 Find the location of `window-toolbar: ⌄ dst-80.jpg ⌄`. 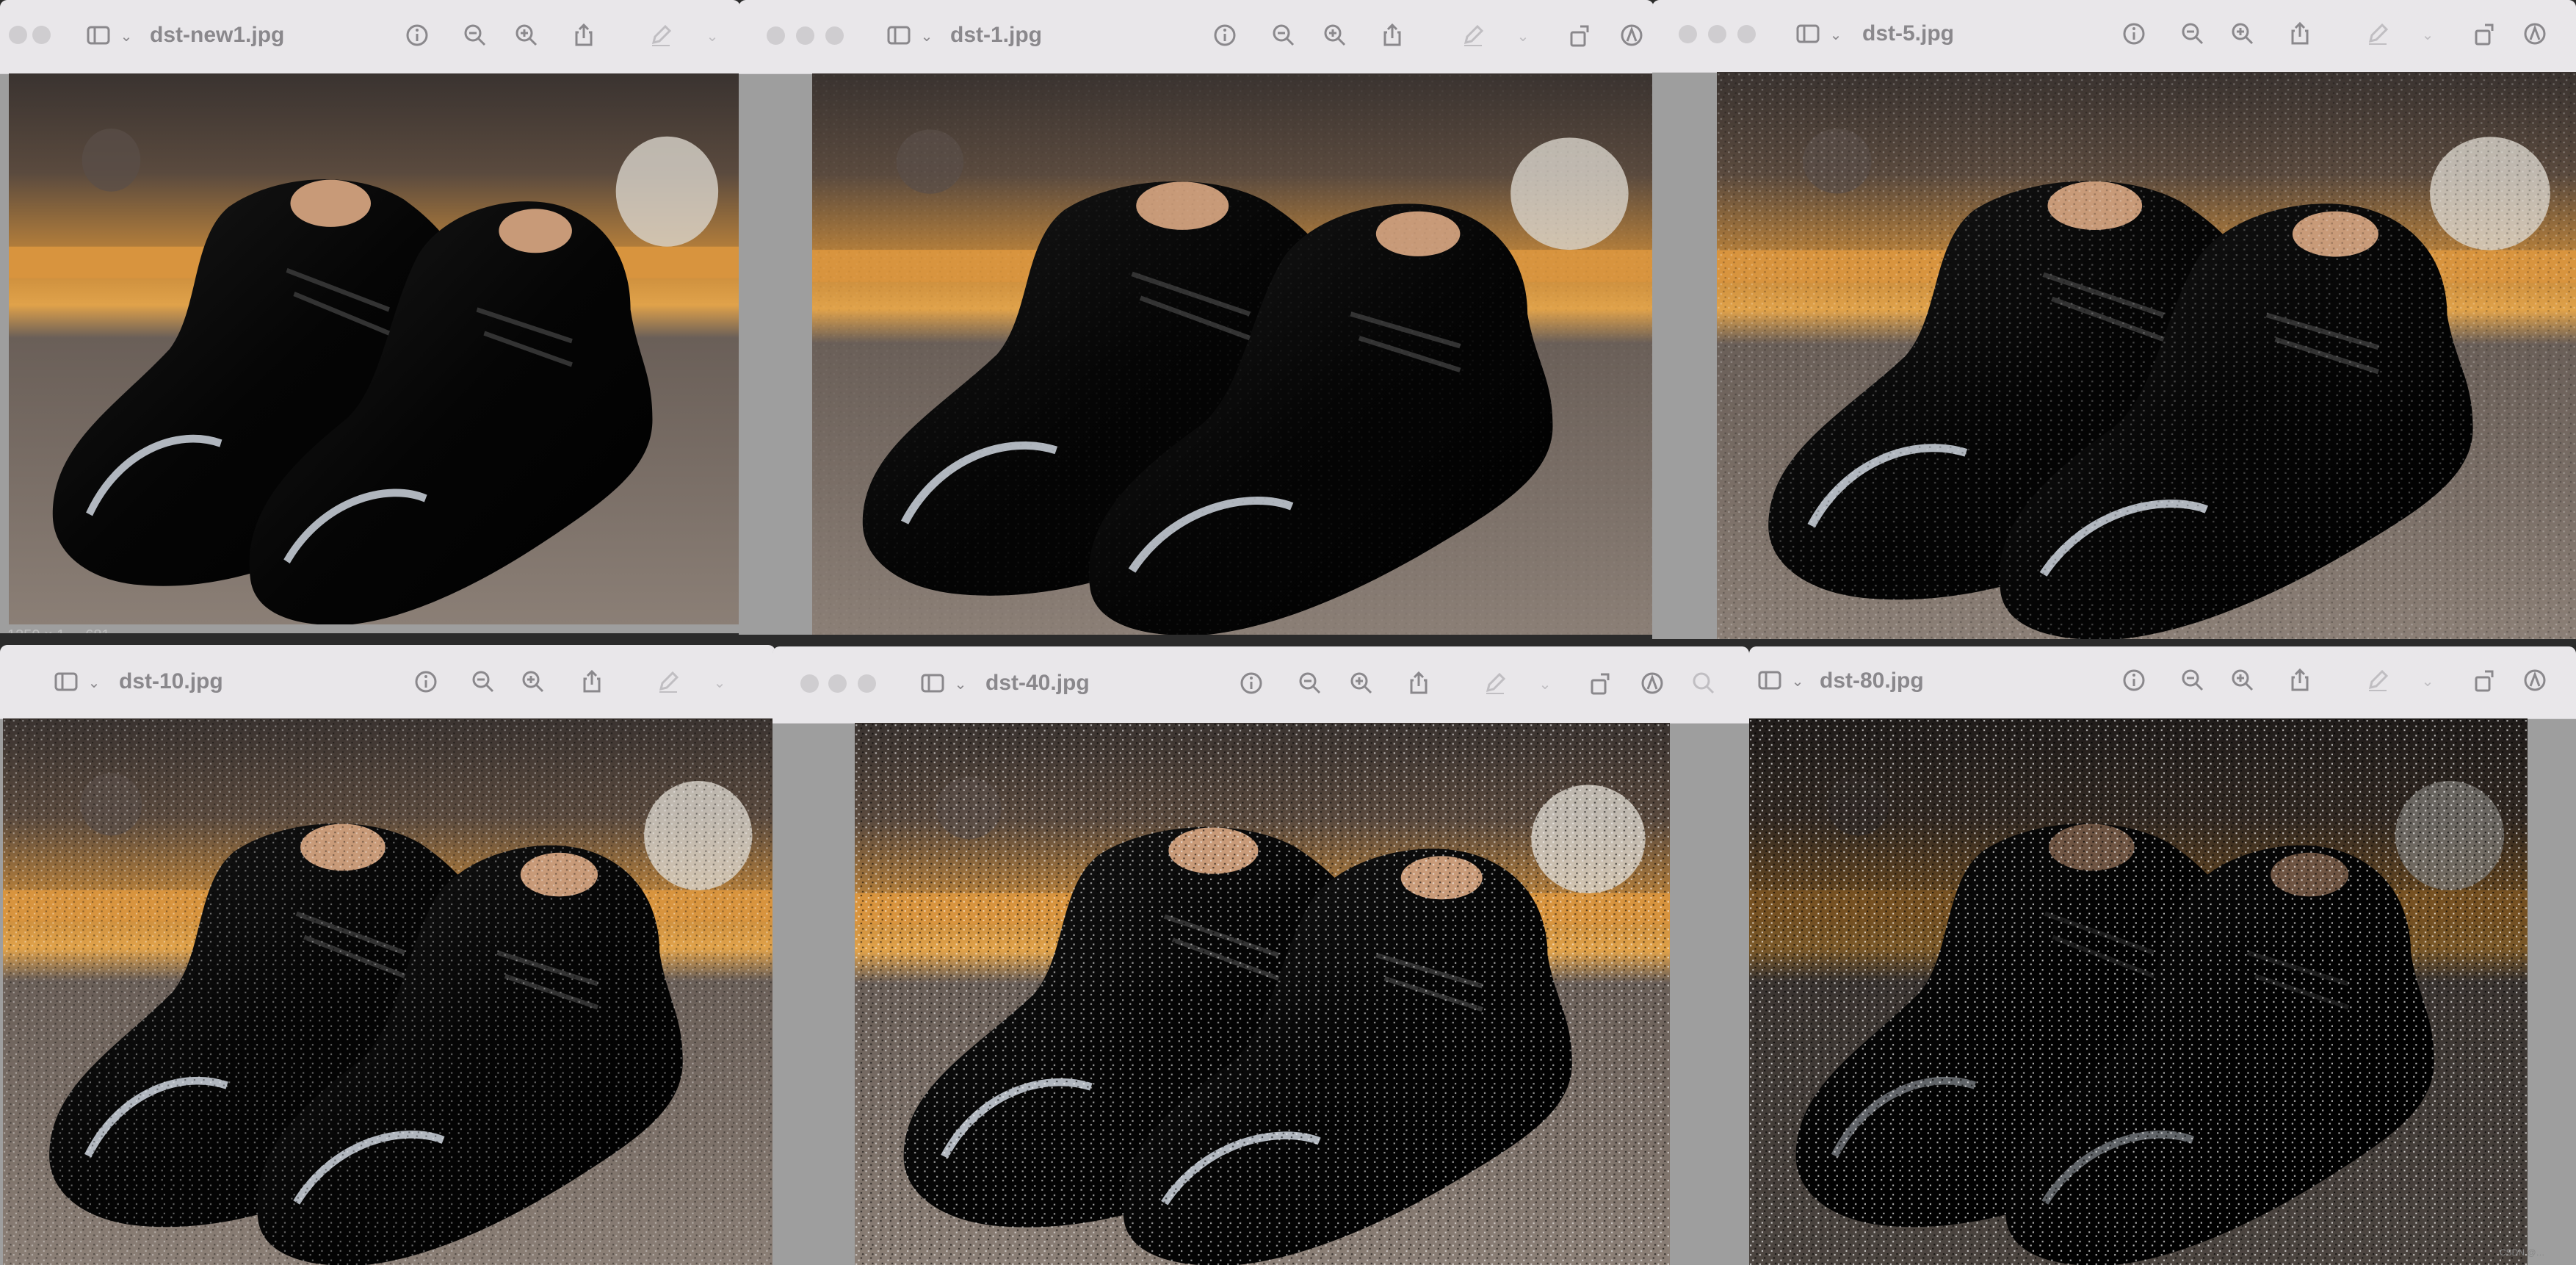

window-toolbar: ⌄ dst-80.jpg ⌄ is located at coordinates (2162, 682).